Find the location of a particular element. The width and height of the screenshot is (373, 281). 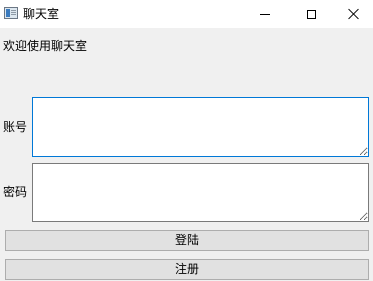

application-icon is located at coordinates (11, 13).